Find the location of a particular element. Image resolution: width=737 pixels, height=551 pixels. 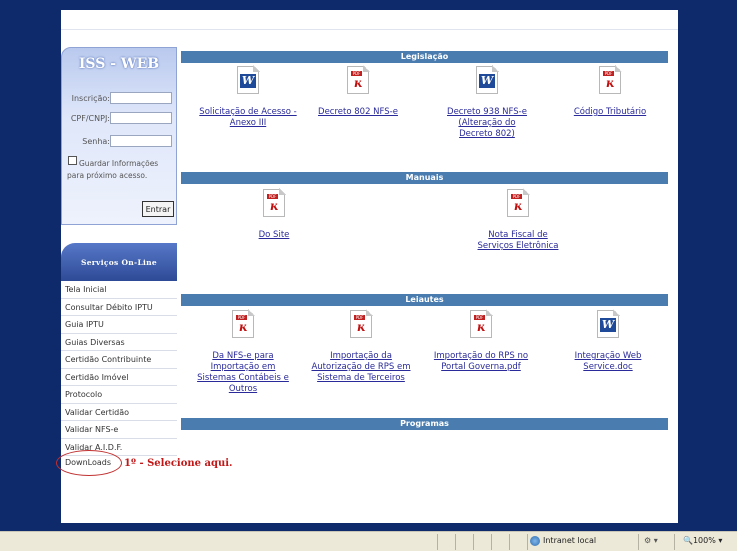

zoom-level: 100% is located at coordinates (704, 540).